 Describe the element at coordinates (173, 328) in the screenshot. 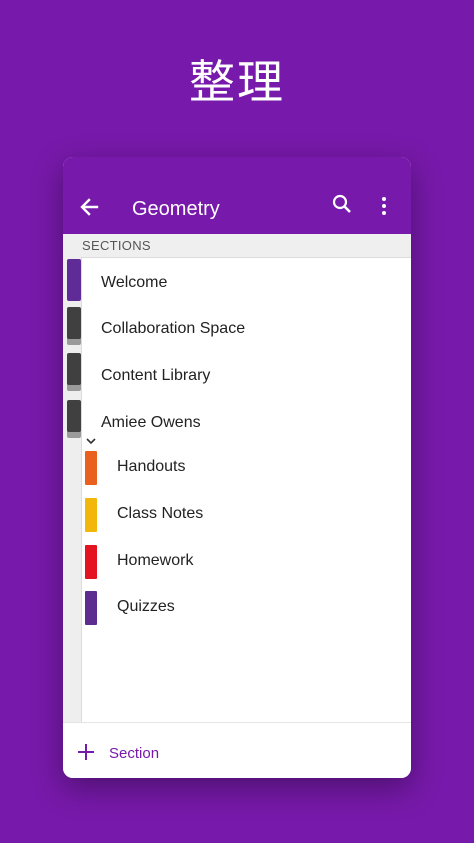

I see `section-label: Collaboration Space` at that location.